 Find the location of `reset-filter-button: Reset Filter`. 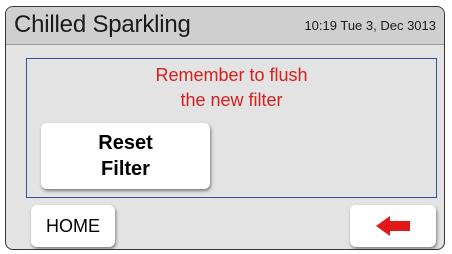

reset-filter-button: Reset Filter is located at coordinates (125, 156).